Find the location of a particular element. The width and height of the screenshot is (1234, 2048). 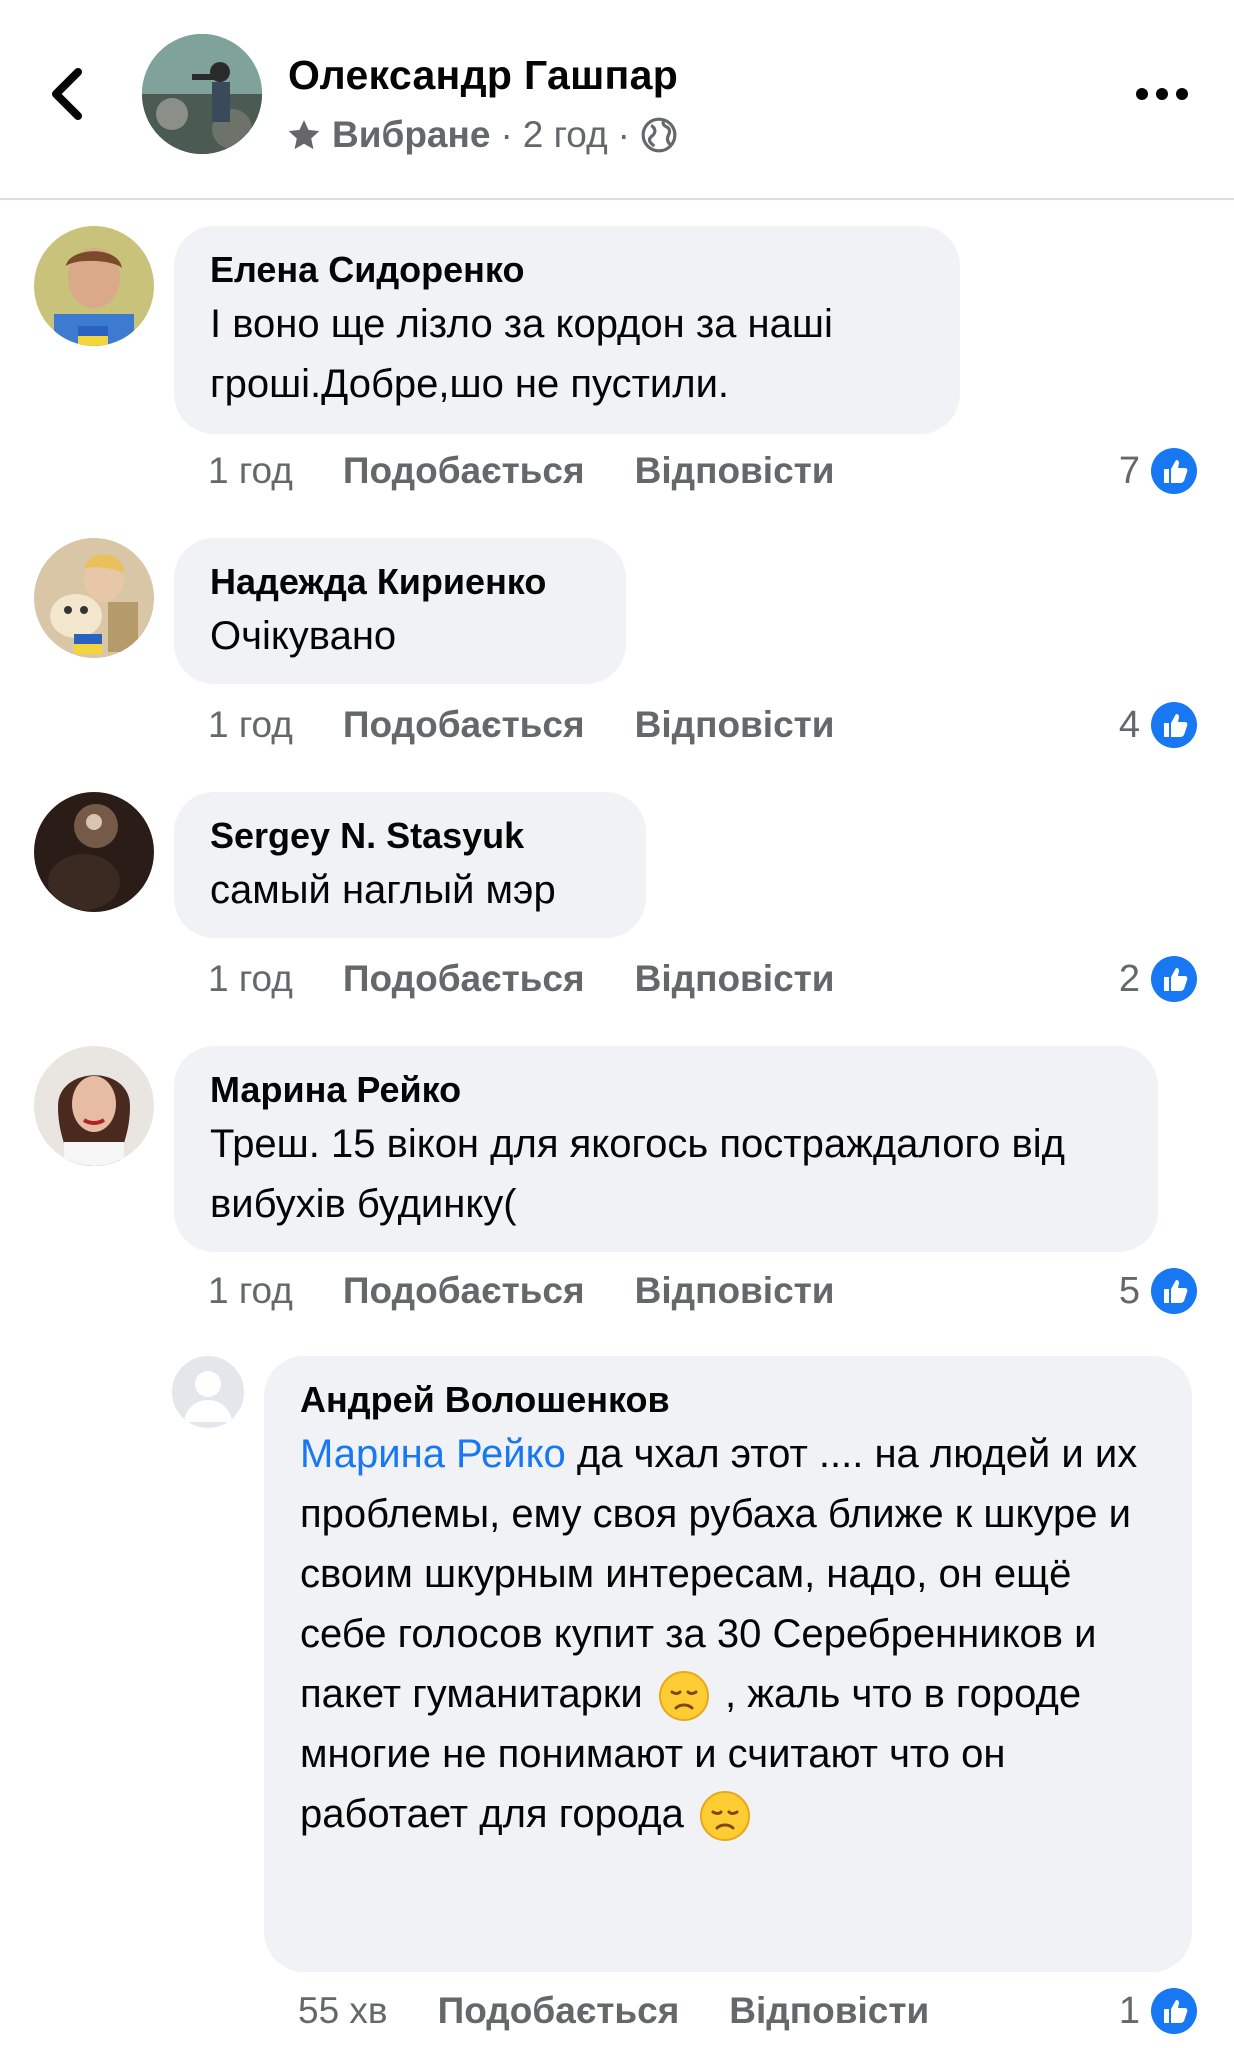

comment-author: Елена Сидоренко is located at coordinates (567, 270).